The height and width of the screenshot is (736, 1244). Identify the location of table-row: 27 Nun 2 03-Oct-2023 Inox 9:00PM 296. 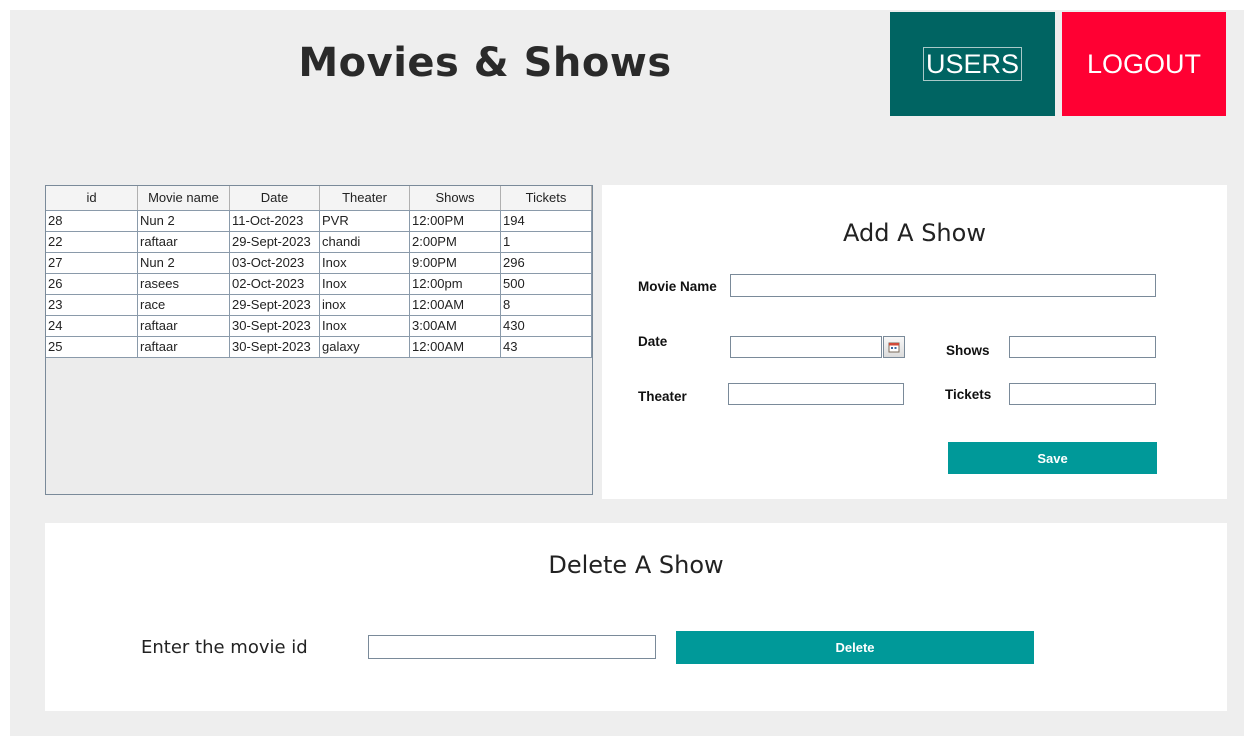
(319, 263).